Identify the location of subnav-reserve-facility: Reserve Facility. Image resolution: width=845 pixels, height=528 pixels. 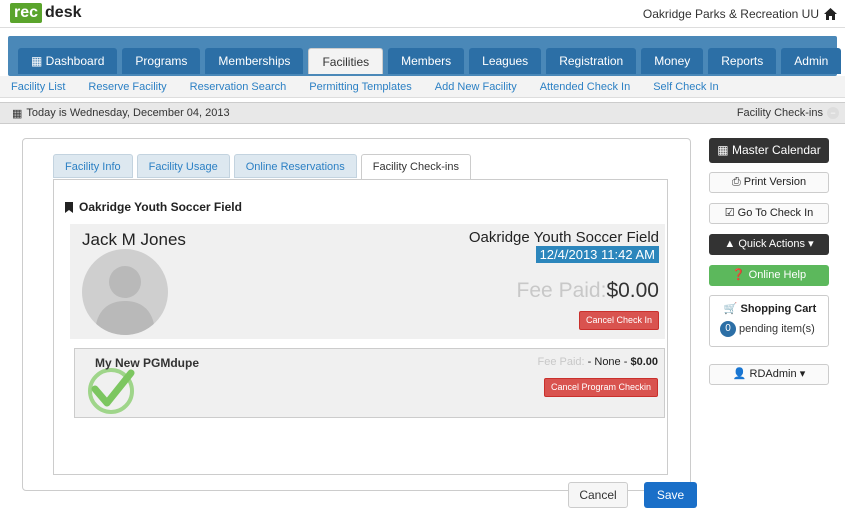
(127, 87).